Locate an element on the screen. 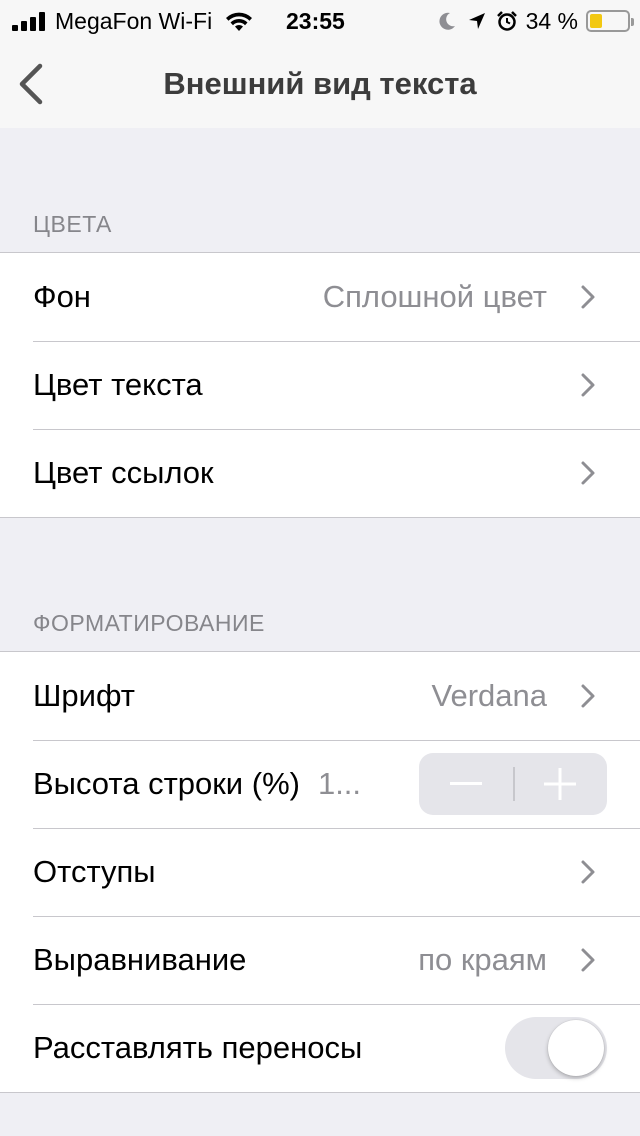 This screenshot has width=640, height=1136. row-value: Сплошной цвет is located at coordinates (434, 296).